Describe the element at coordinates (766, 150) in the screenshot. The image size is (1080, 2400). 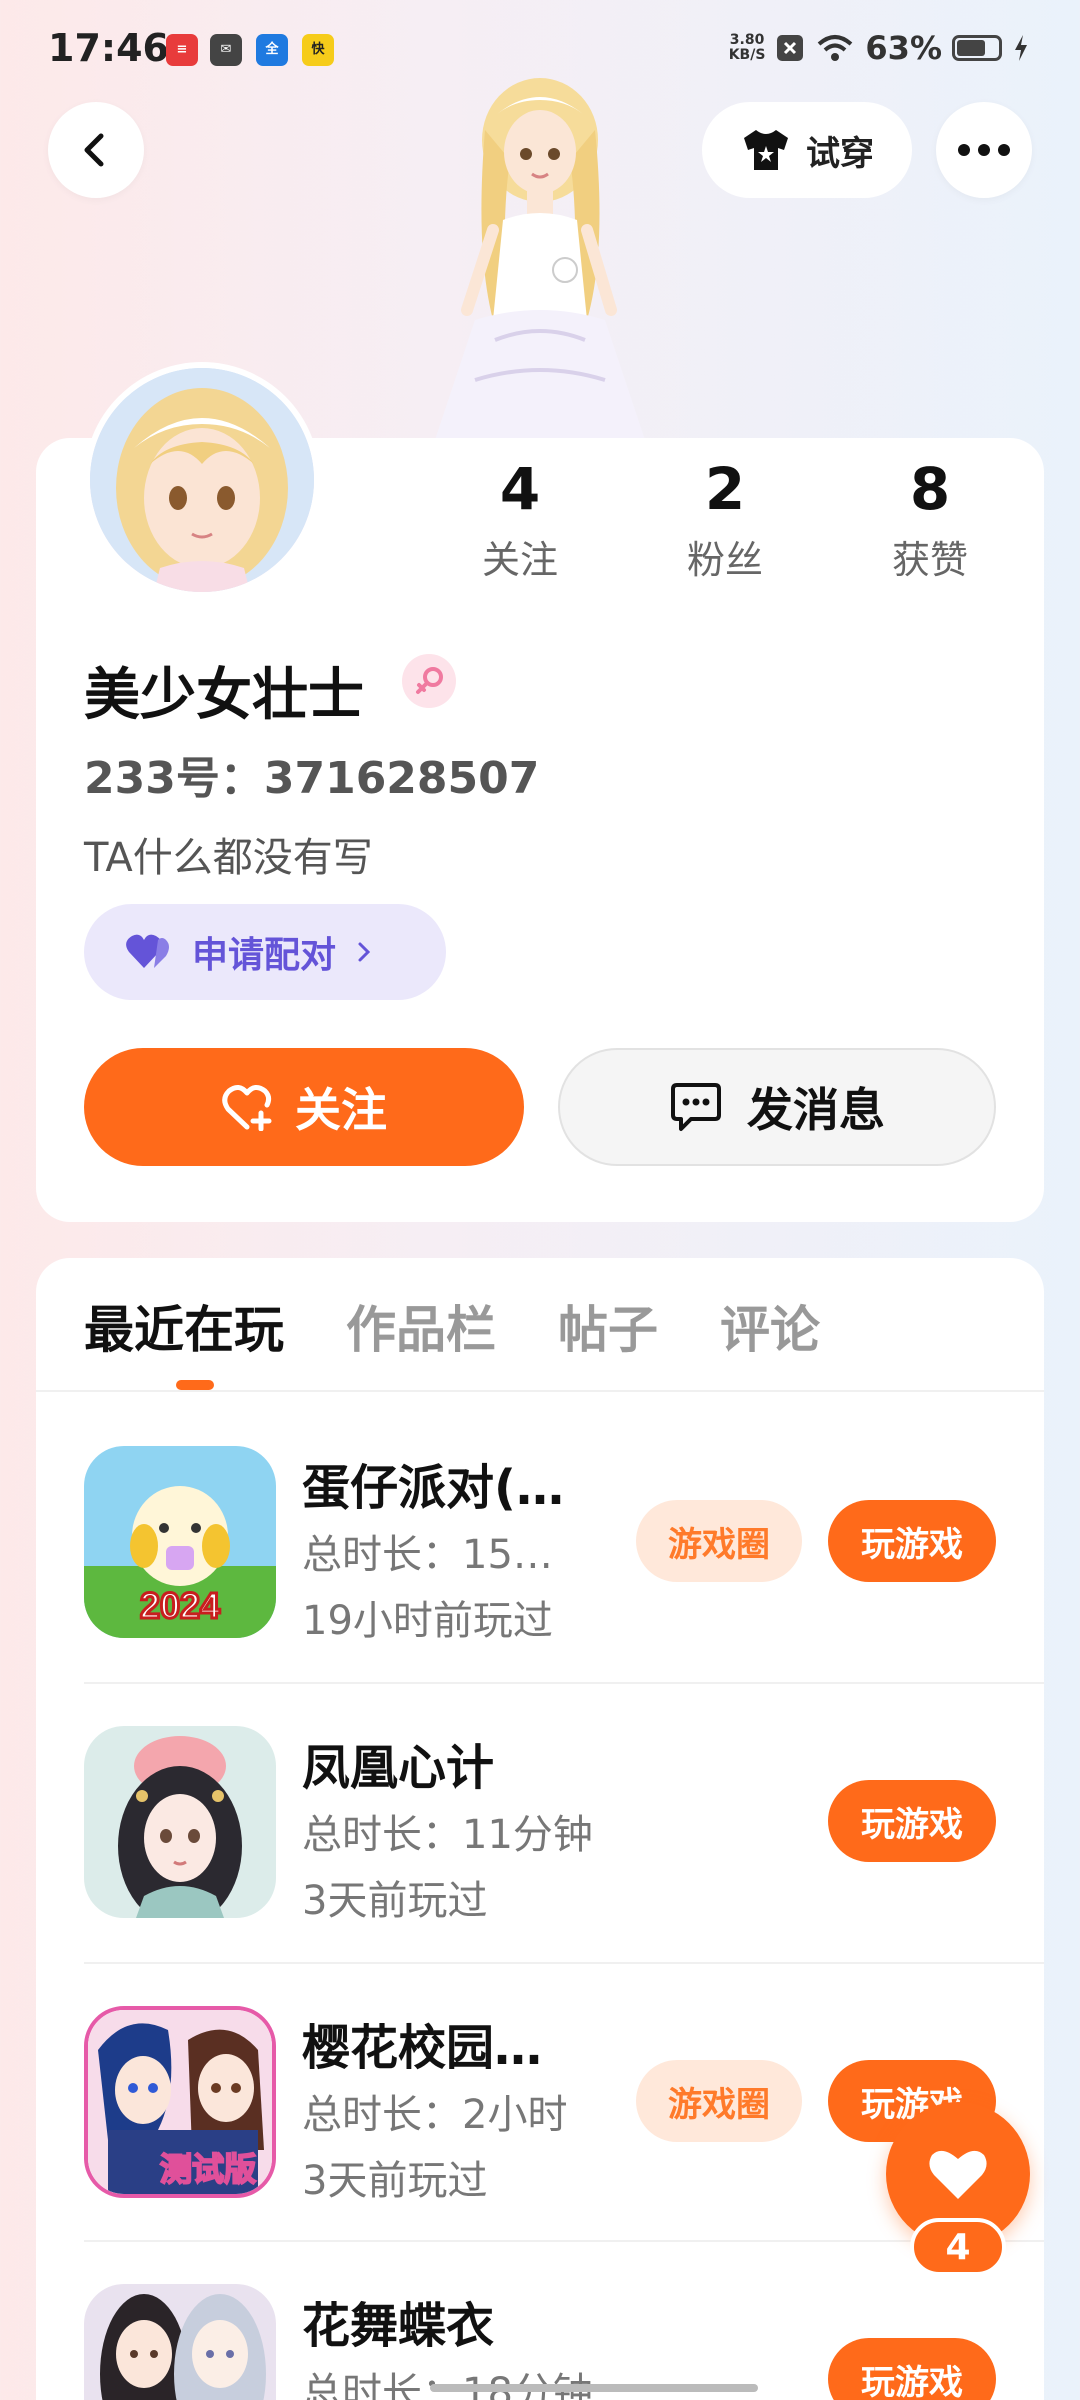
I see `tshirt-icon` at that location.